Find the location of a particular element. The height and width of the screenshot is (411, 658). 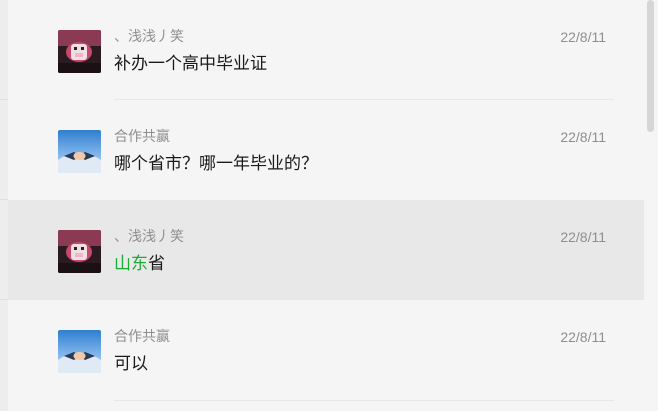

left-panel-edge is located at coordinates (4, 205).